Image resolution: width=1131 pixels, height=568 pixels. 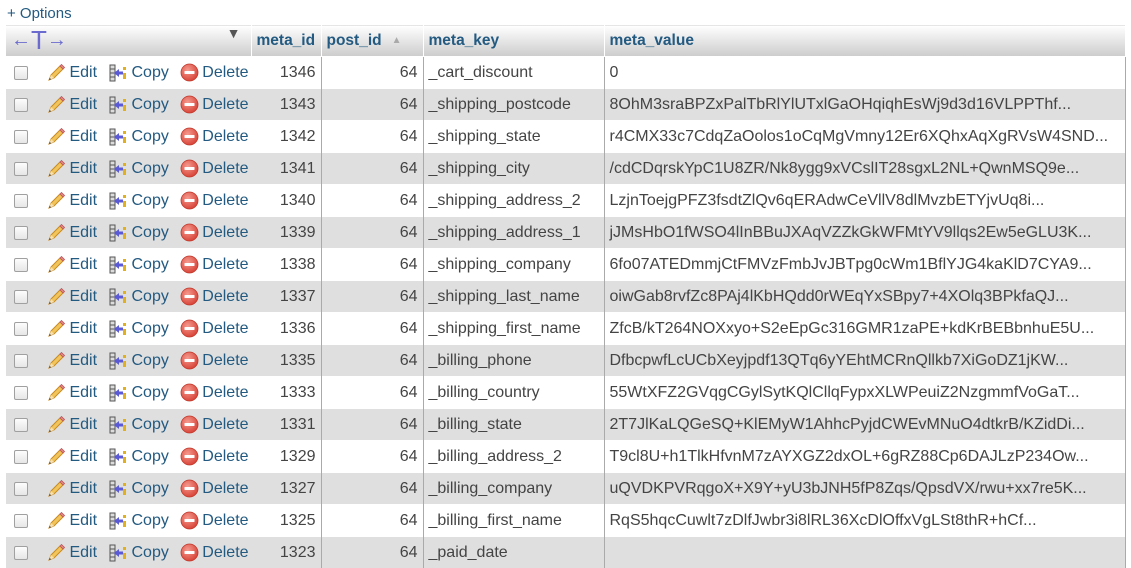 I want to click on meta-key-cell: _paid_date, so click(x=513, y=552).